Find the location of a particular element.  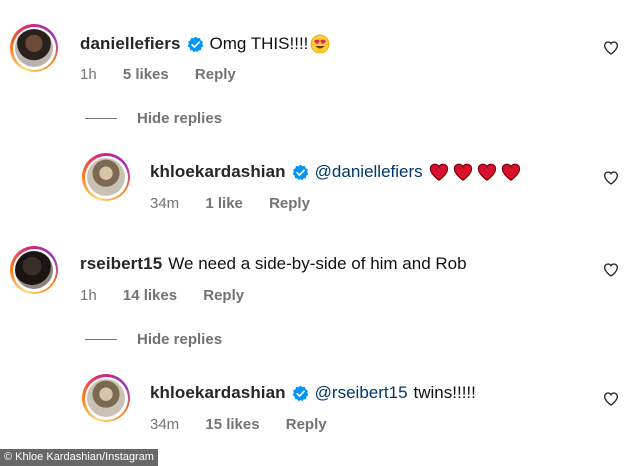

heart-eyes-emoji is located at coordinates (320, 44).